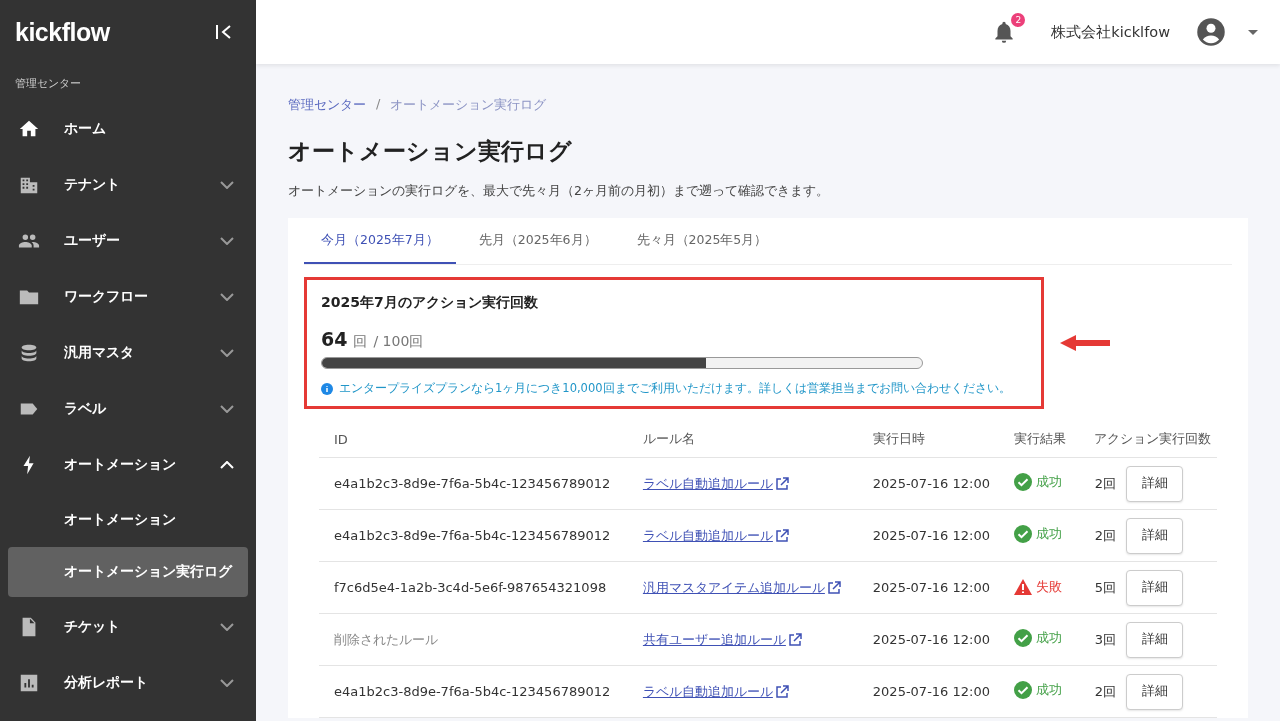 The height and width of the screenshot is (721, 1280). What do you see at coordinates (334, 339) in the screenshot?
I see `usage-count: 64` at bounding box center [334, 339].